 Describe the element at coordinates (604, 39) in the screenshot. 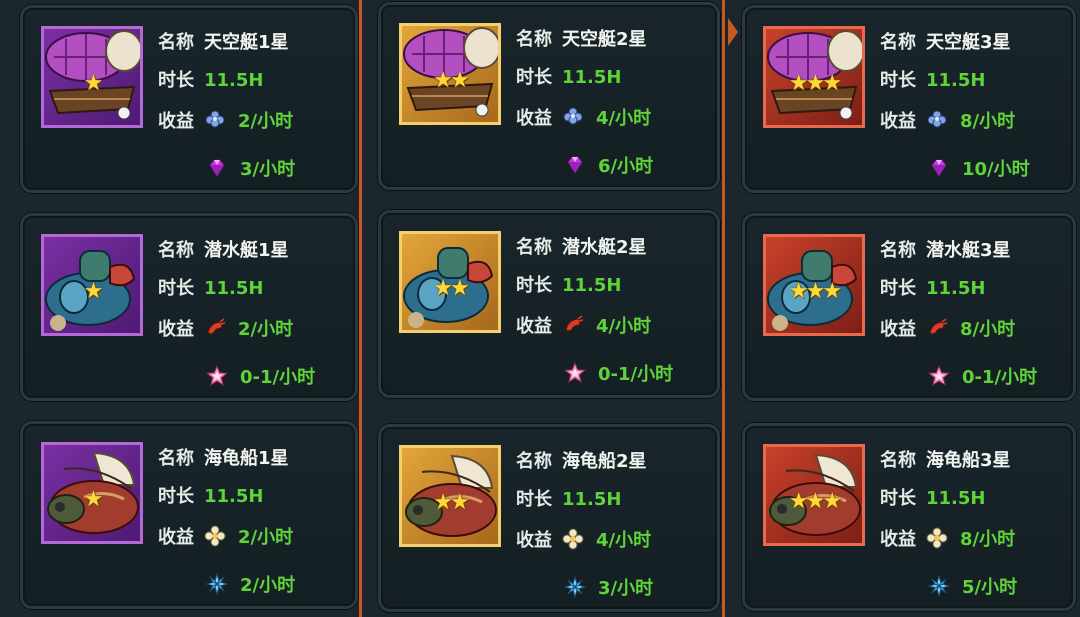

I see `vehicle-name: 天空艇2星` at that location.